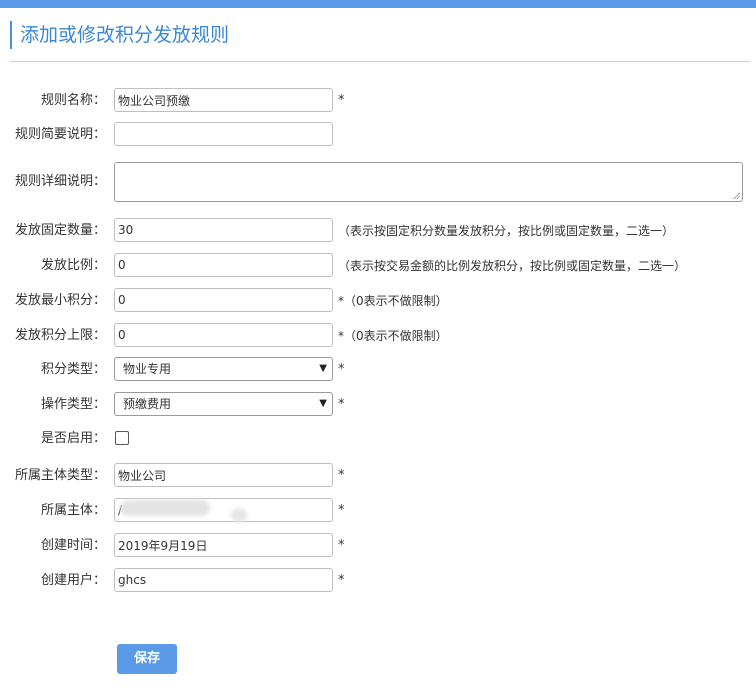 The image size is (756, 688). Describe the element at coordinates (378, 476) in the screenshot. I see `entity-type-row: 所属主体类型： *` at that location.